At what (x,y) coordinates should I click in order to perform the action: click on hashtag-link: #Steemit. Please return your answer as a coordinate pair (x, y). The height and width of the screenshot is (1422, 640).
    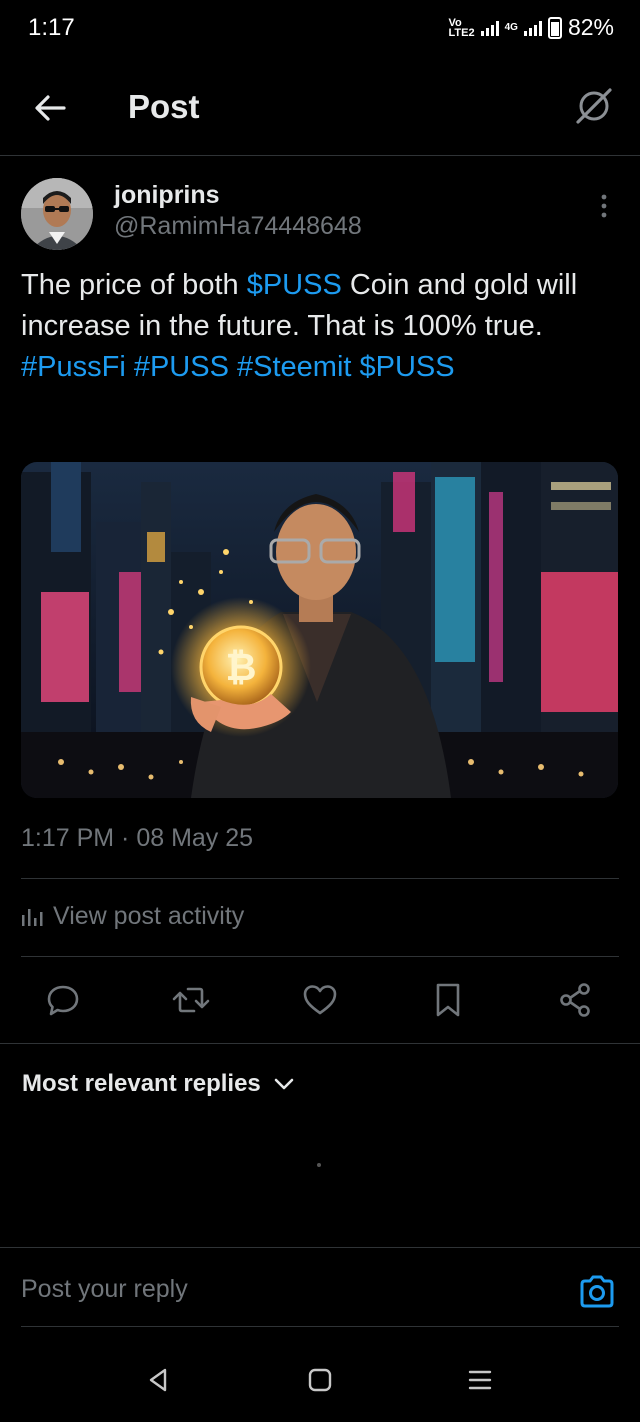
    Looking at the image, I should click on (294, 367).